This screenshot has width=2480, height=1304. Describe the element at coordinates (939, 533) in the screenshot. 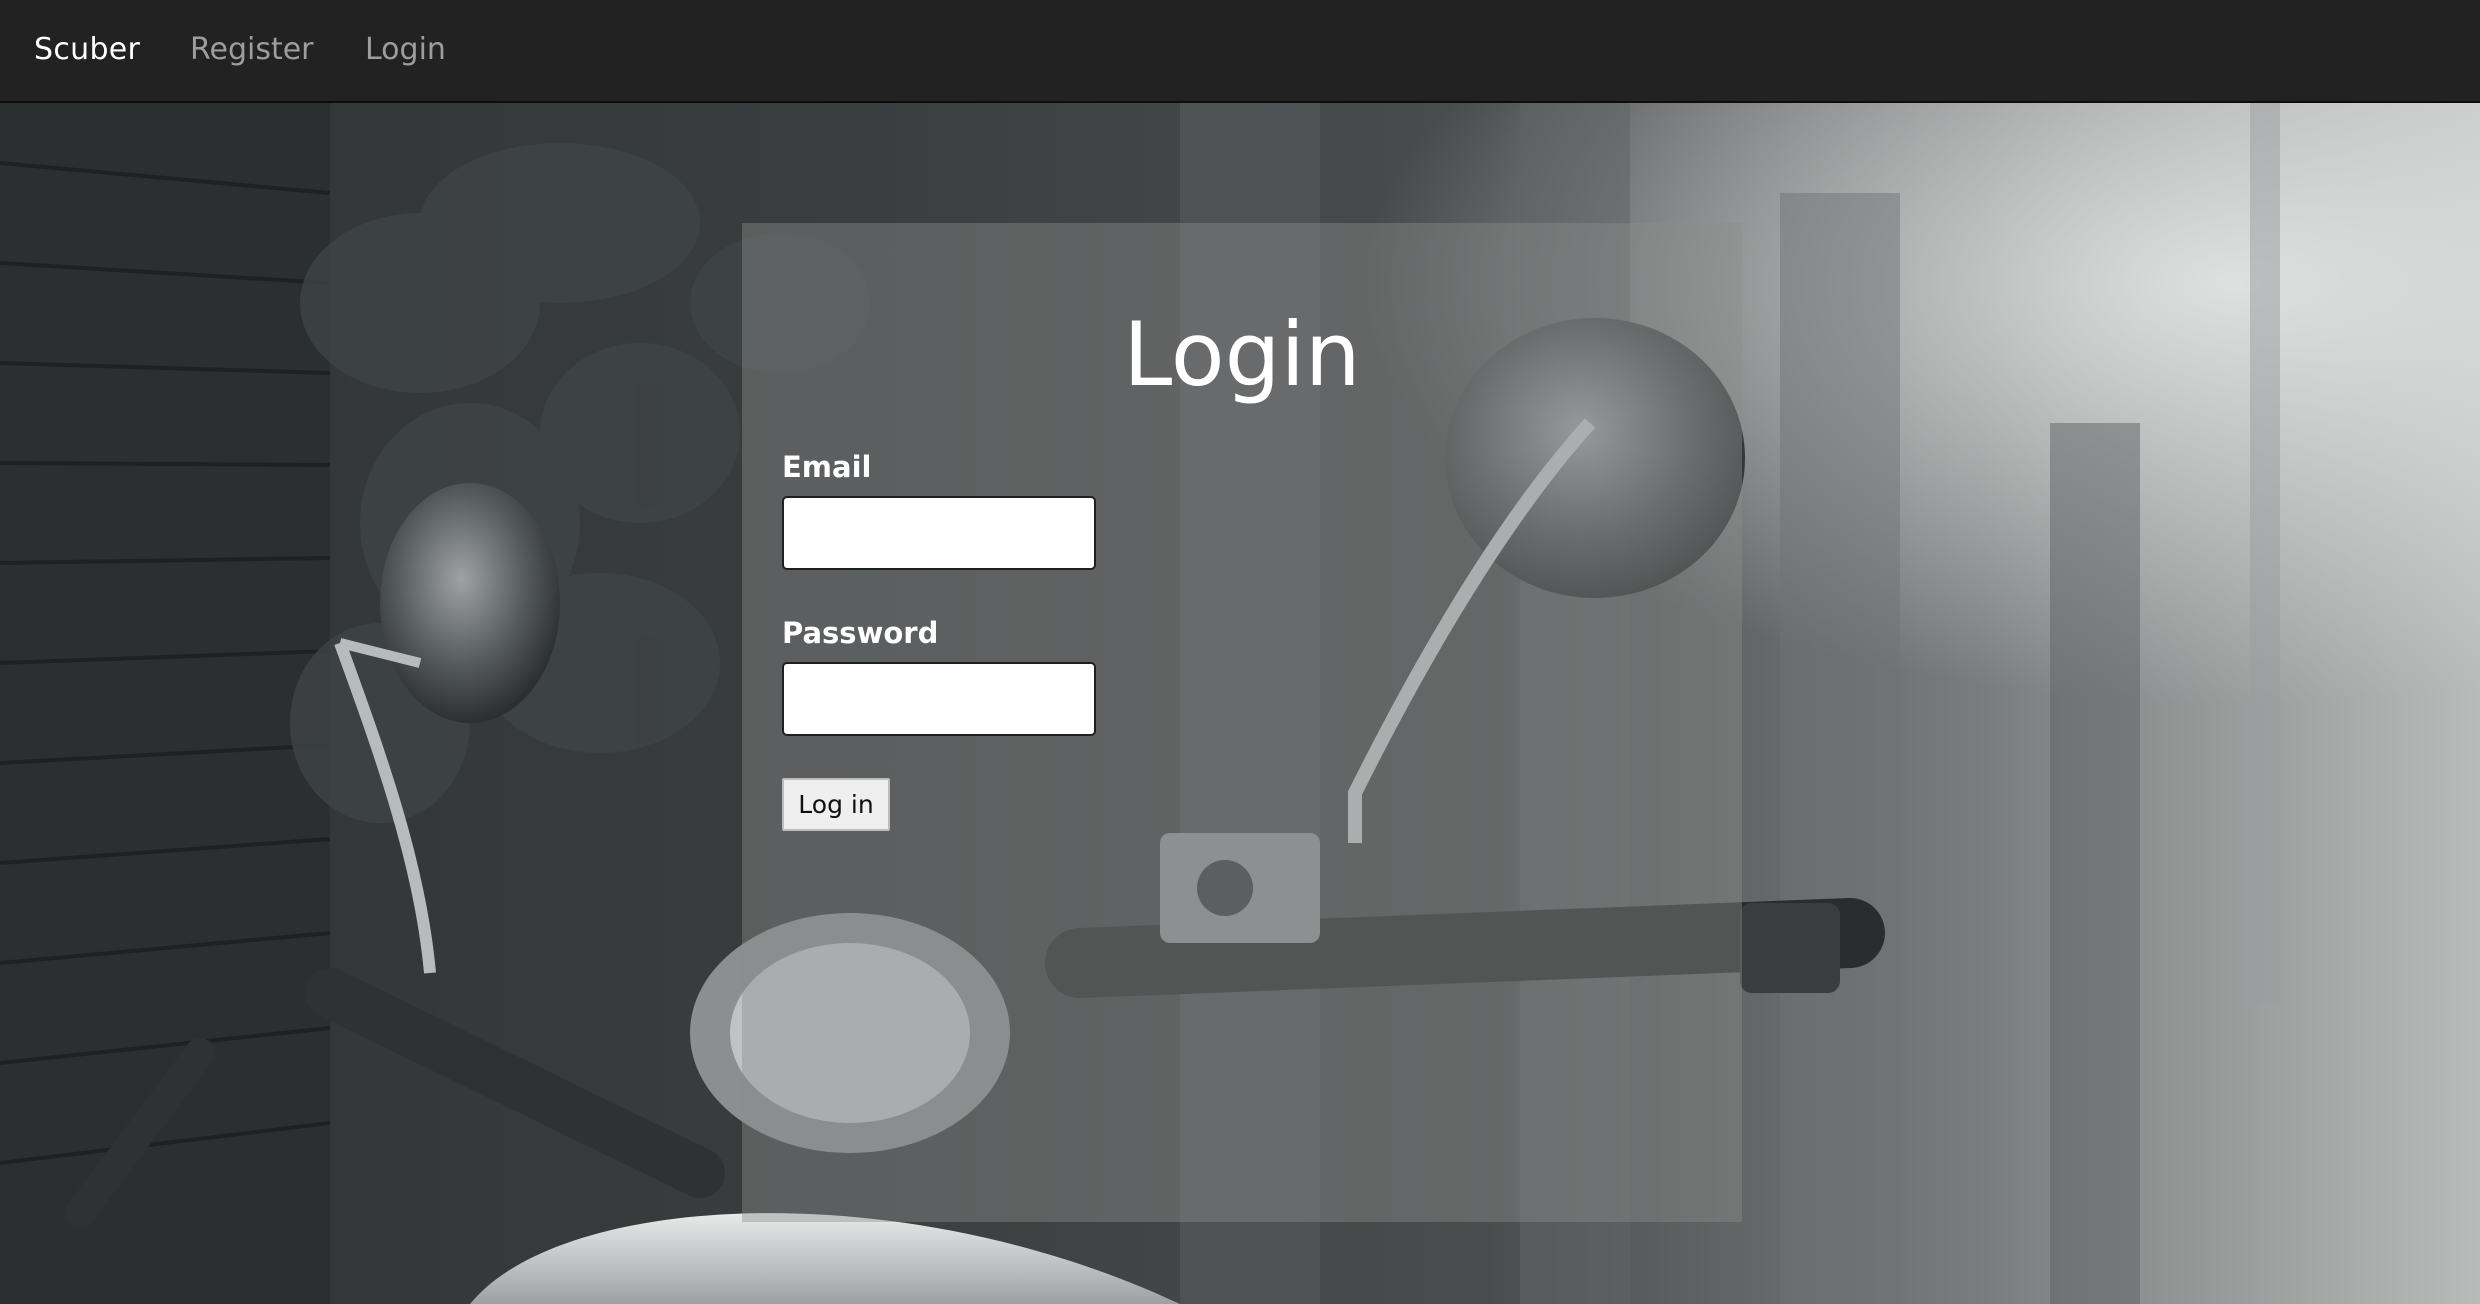

I see `email-field` at that location.